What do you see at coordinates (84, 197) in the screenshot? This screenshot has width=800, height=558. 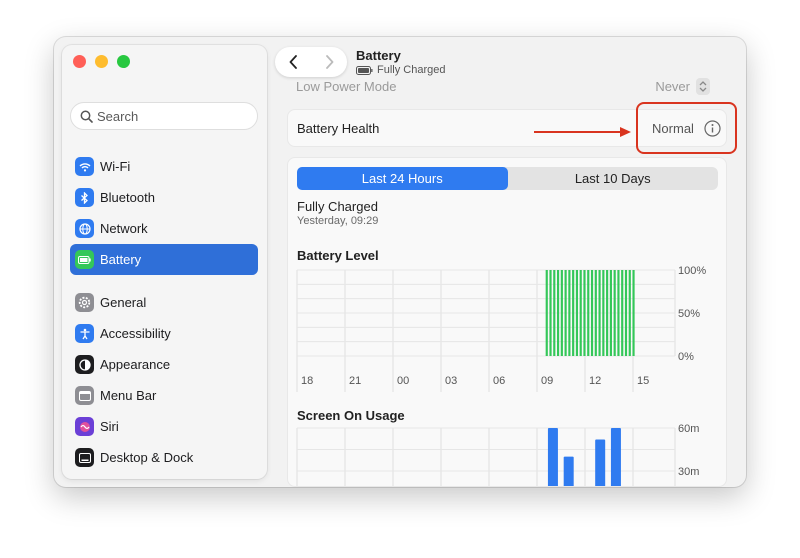 I see `bluetooth-icon` at bounding box center [84, 197].